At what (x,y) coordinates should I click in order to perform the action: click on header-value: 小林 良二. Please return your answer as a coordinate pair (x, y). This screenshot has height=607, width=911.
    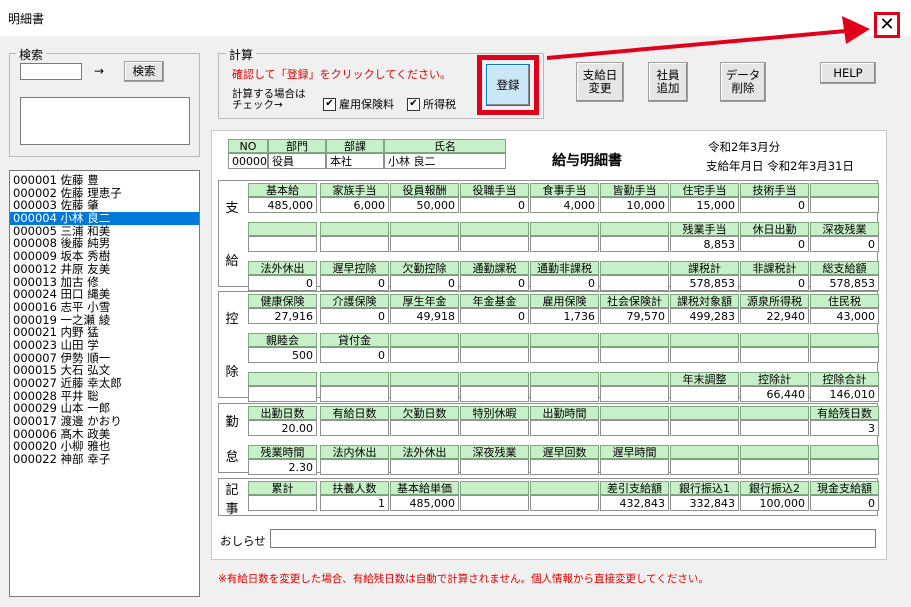
    Looking at the image, I should click on (445, 161).